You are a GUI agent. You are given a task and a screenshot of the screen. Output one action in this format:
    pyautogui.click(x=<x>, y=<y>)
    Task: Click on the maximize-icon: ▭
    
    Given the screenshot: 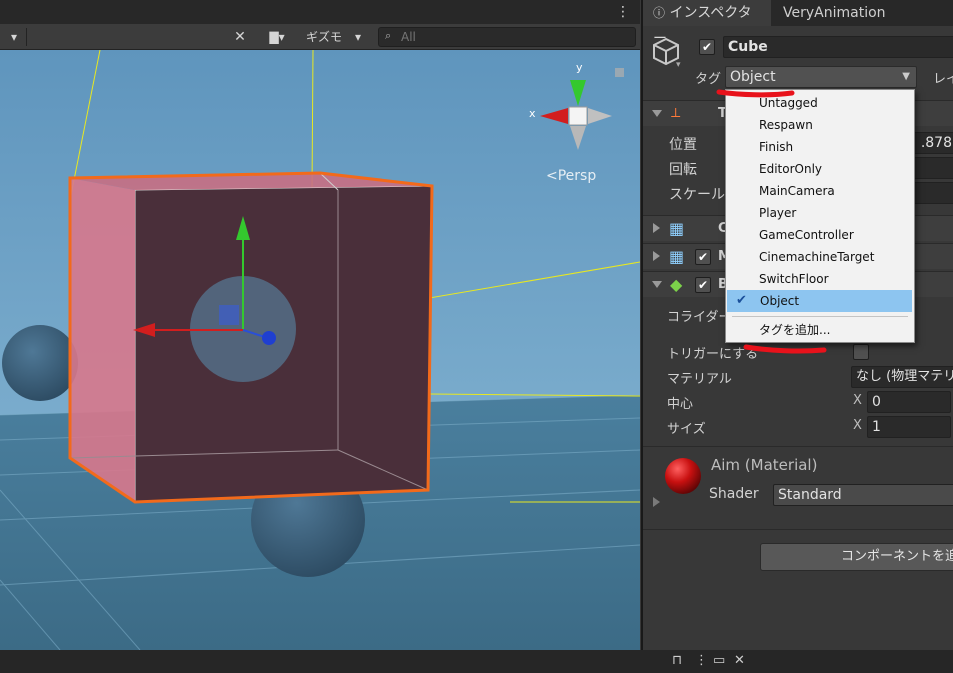 What is the action you would take?
    pyautogui.click(x=719, y=660)
    